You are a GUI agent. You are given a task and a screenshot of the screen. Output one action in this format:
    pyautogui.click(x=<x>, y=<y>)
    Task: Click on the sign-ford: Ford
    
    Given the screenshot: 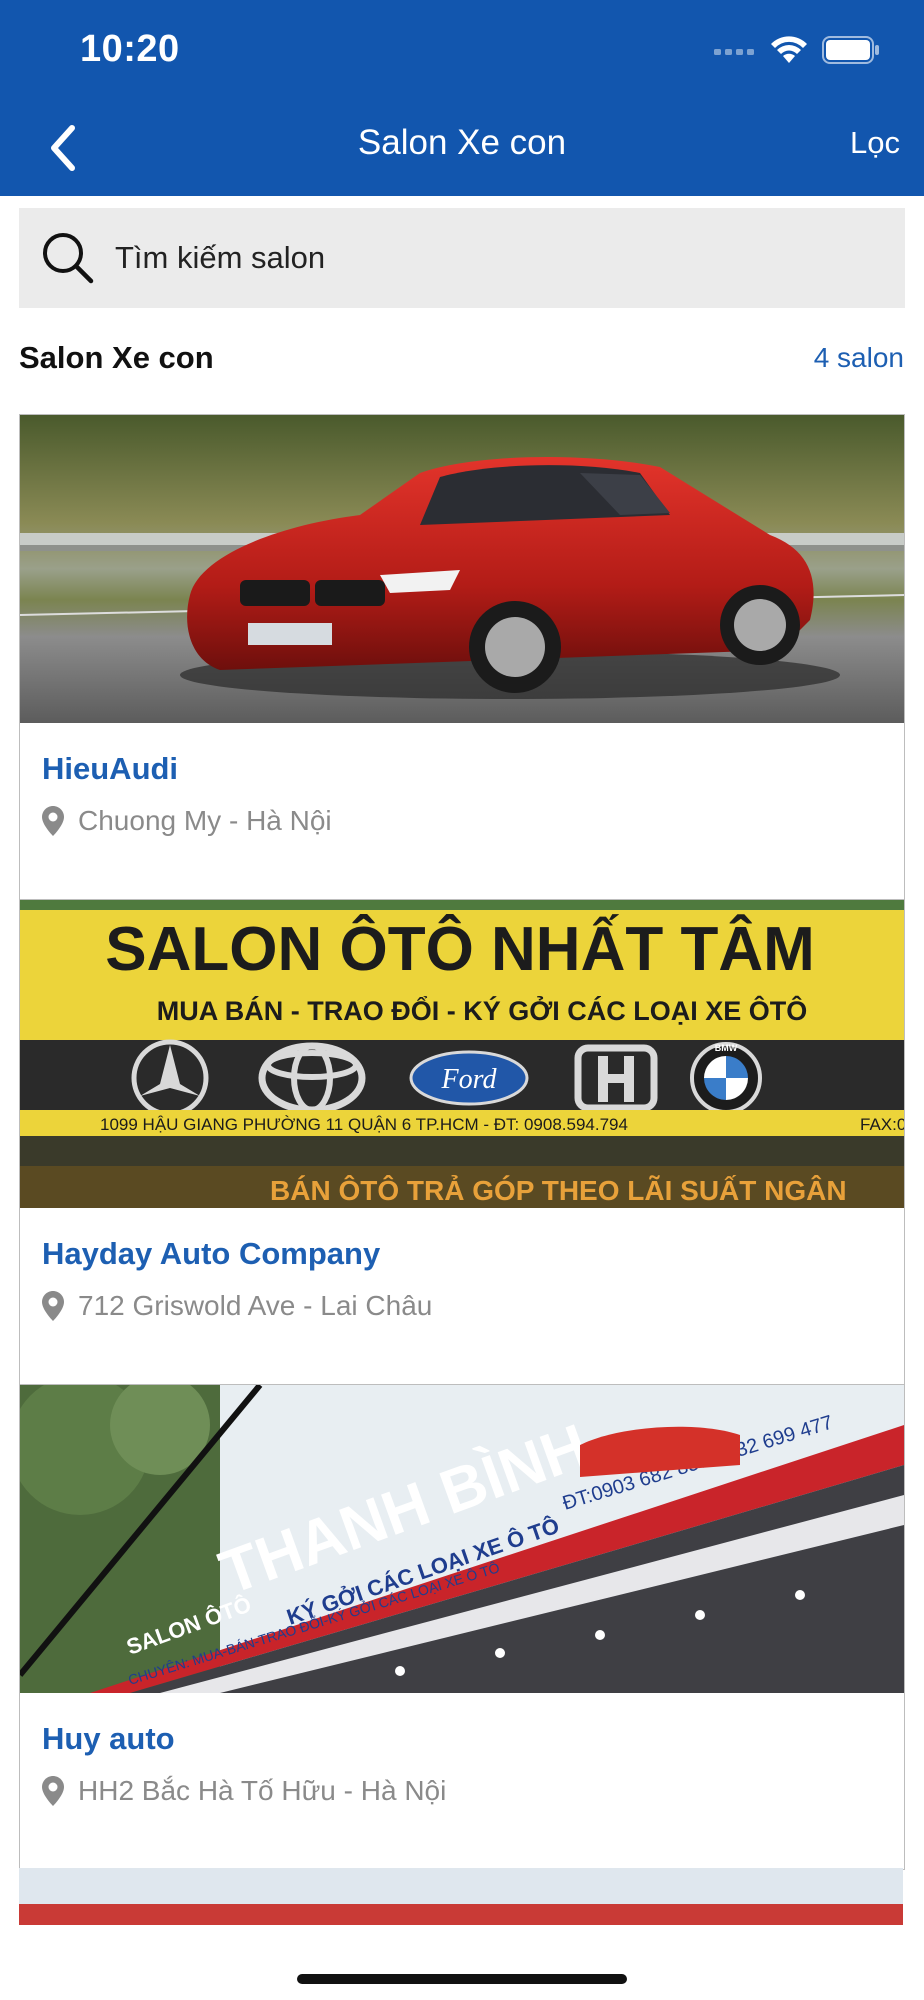 What is the action you would take?
    pyautogui.click(x=469, y=1079)
    